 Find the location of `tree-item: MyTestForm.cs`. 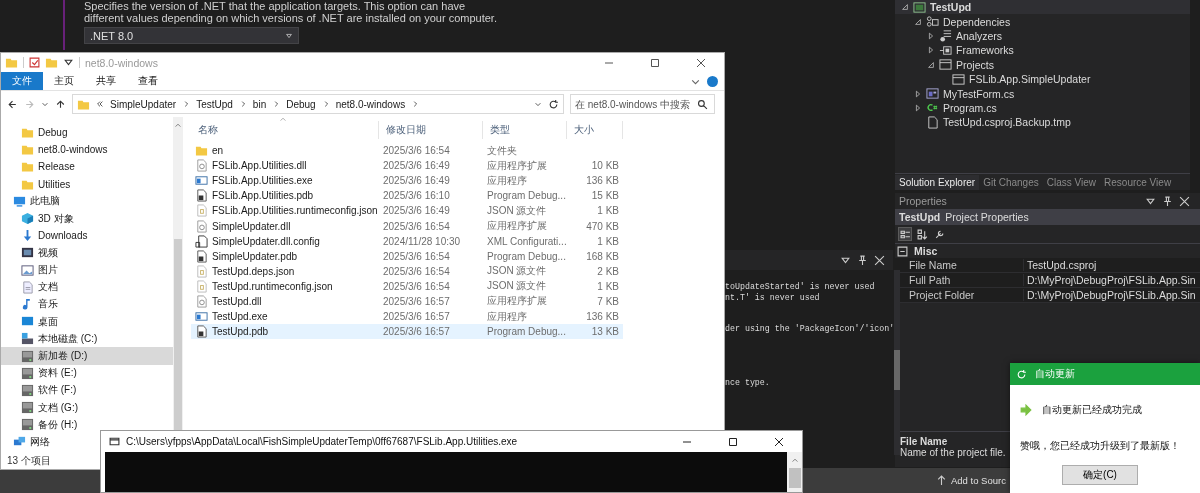

tree-item: MyTestForm.cs is located at coordinates (1042, 93).